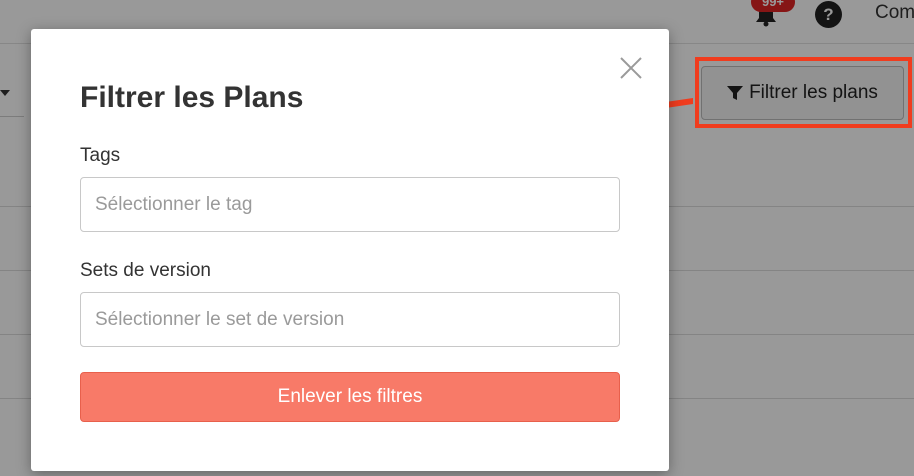 The image size is (914, 476). What do you see at coordinates (803, 92) in the screenshot?
I see `annotation-highlight` at bounding box center [803, 92].